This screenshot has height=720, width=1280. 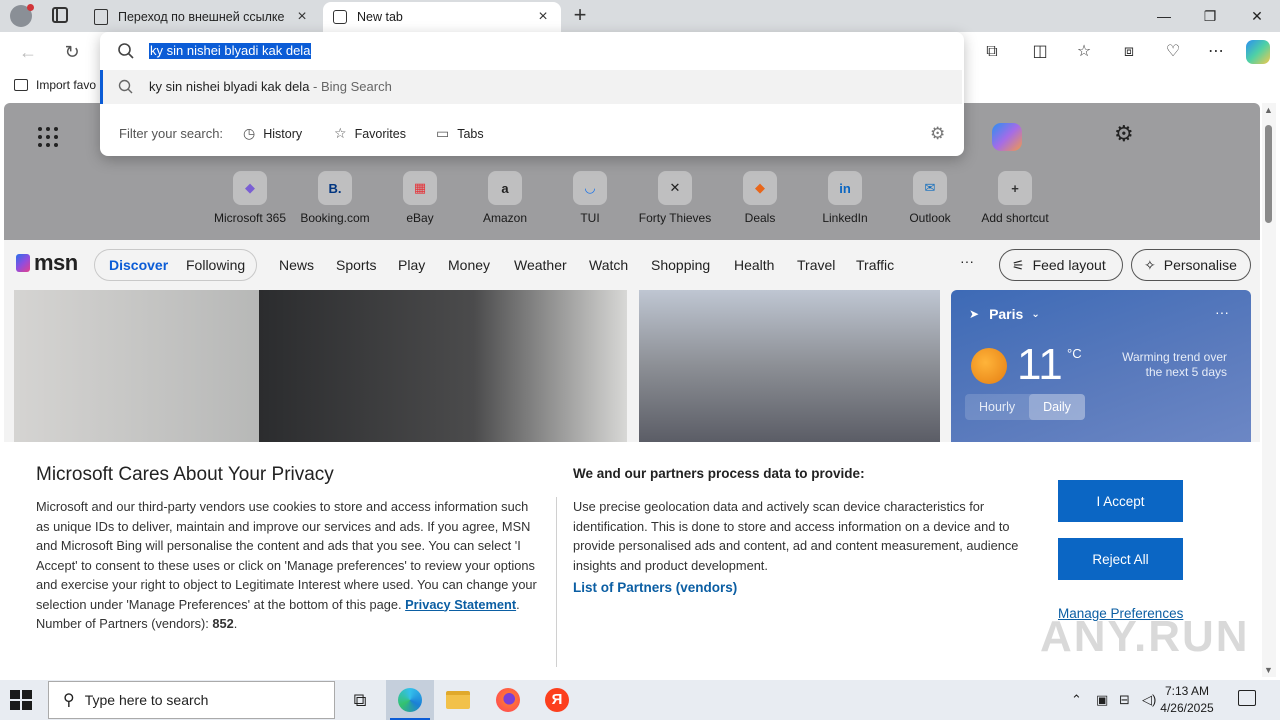 I want to click on import-favorites-item: Import favo, so click(x=55, y=85).